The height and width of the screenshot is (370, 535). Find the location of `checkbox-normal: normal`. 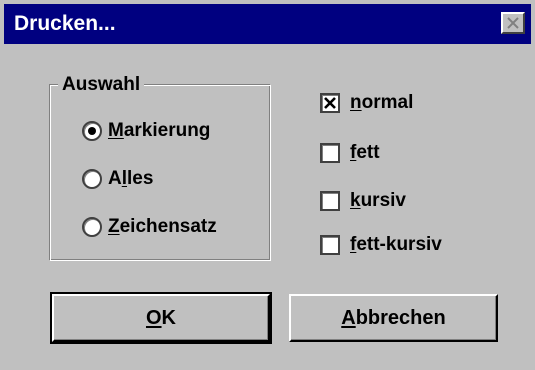

checkbox-normal: normal is located at coordinates (366, 103).